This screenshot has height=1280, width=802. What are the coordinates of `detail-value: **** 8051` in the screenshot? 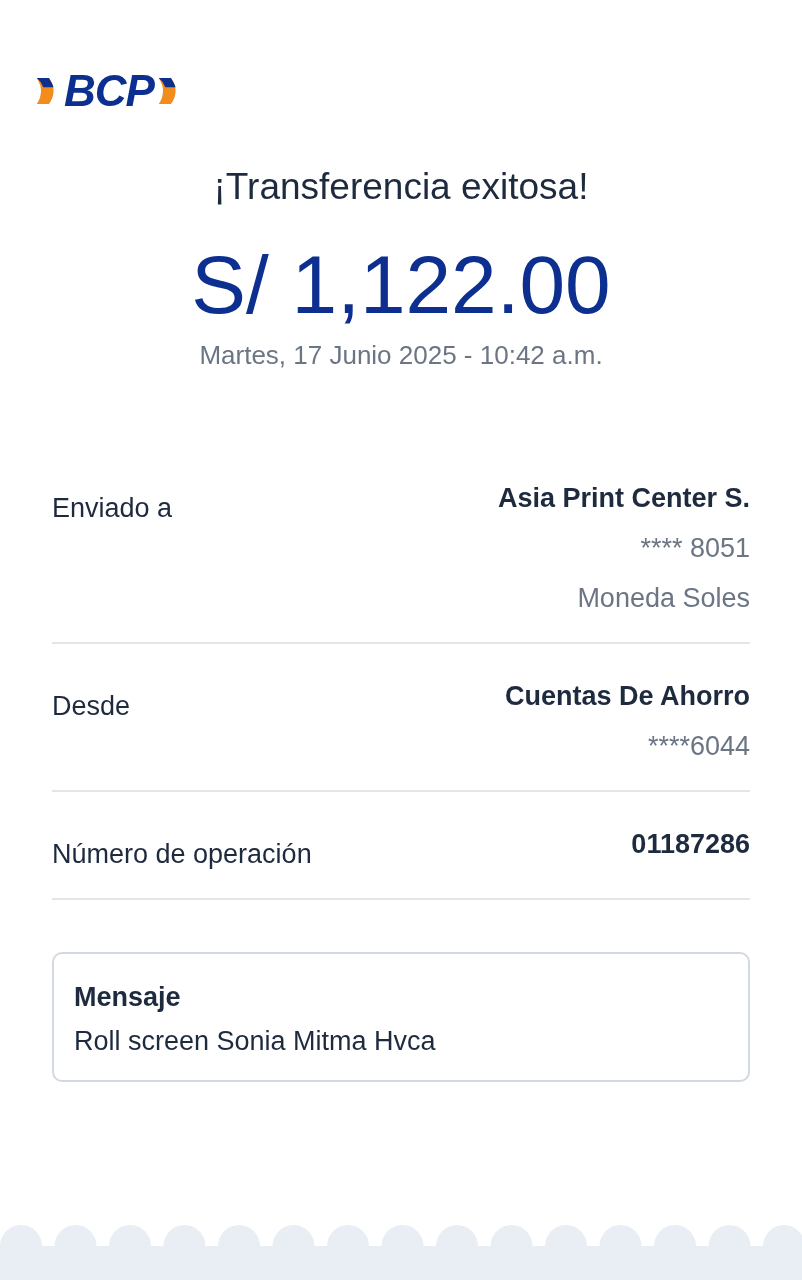 It's located at (695, 548).